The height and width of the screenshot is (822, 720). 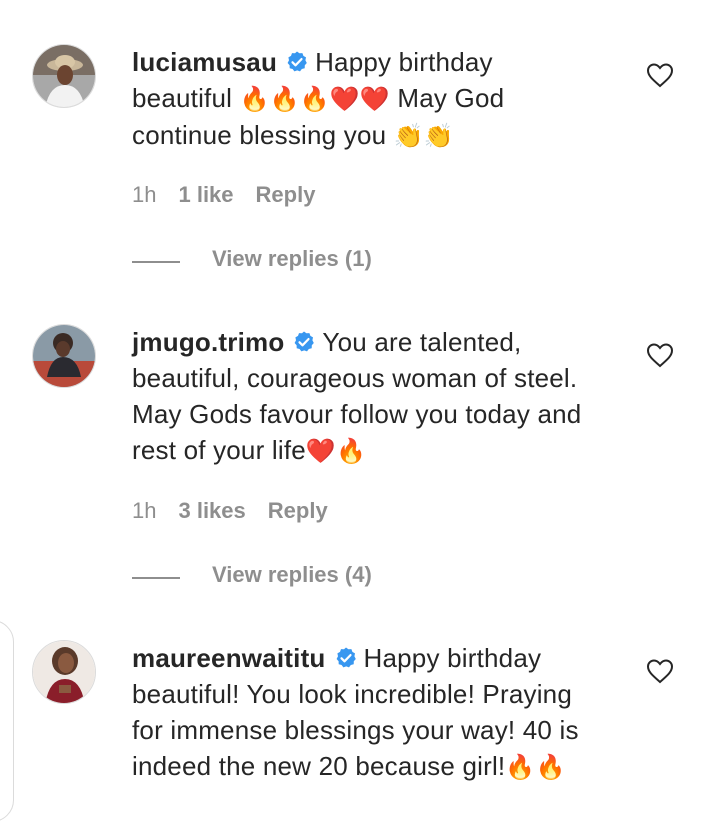 I want to click on comment-username: luciamusau, so click(x=204, y=62).